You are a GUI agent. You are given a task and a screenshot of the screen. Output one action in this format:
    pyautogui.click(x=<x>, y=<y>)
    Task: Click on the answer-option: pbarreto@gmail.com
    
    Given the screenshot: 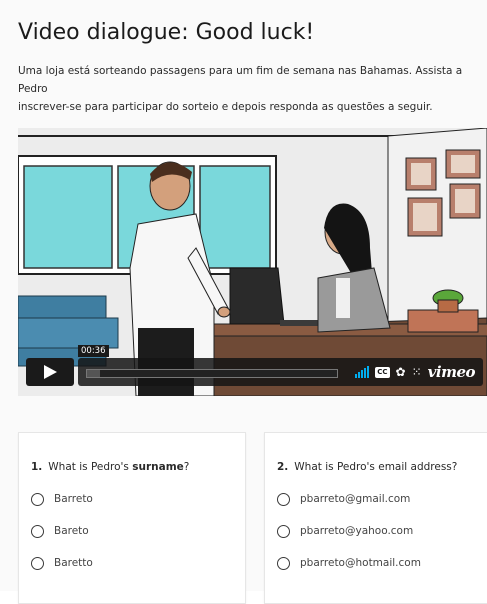 What is the action you would take?
    pyautogui.click(x=343, y=499)
    